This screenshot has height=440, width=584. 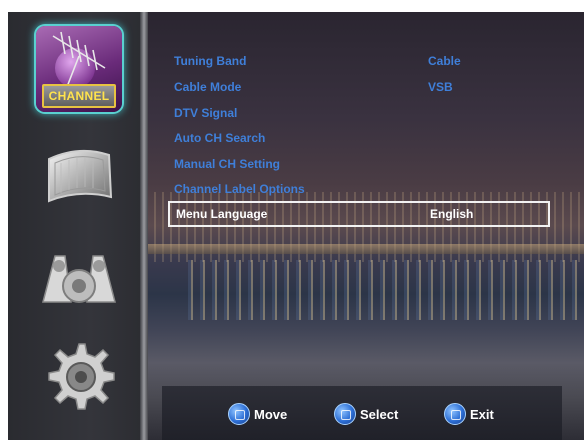 I want to click on menu-item-value: VSB, so click(x=440, y=87).